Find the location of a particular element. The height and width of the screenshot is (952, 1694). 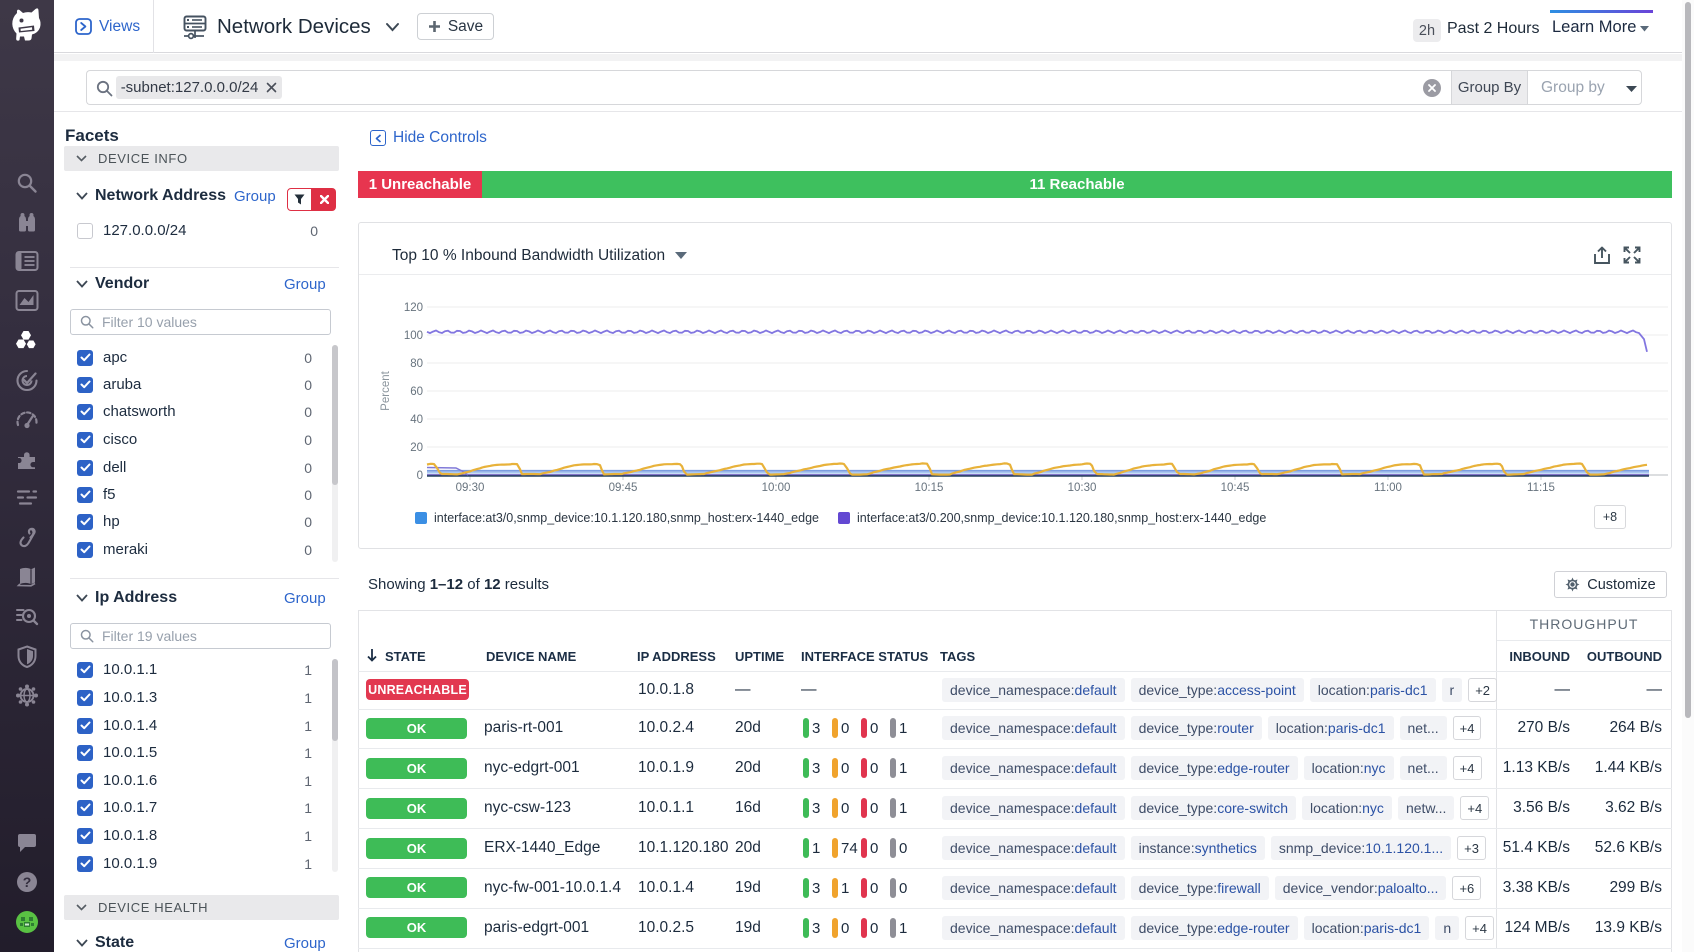

svg-text: 120 is located at coordinates (413, 308).